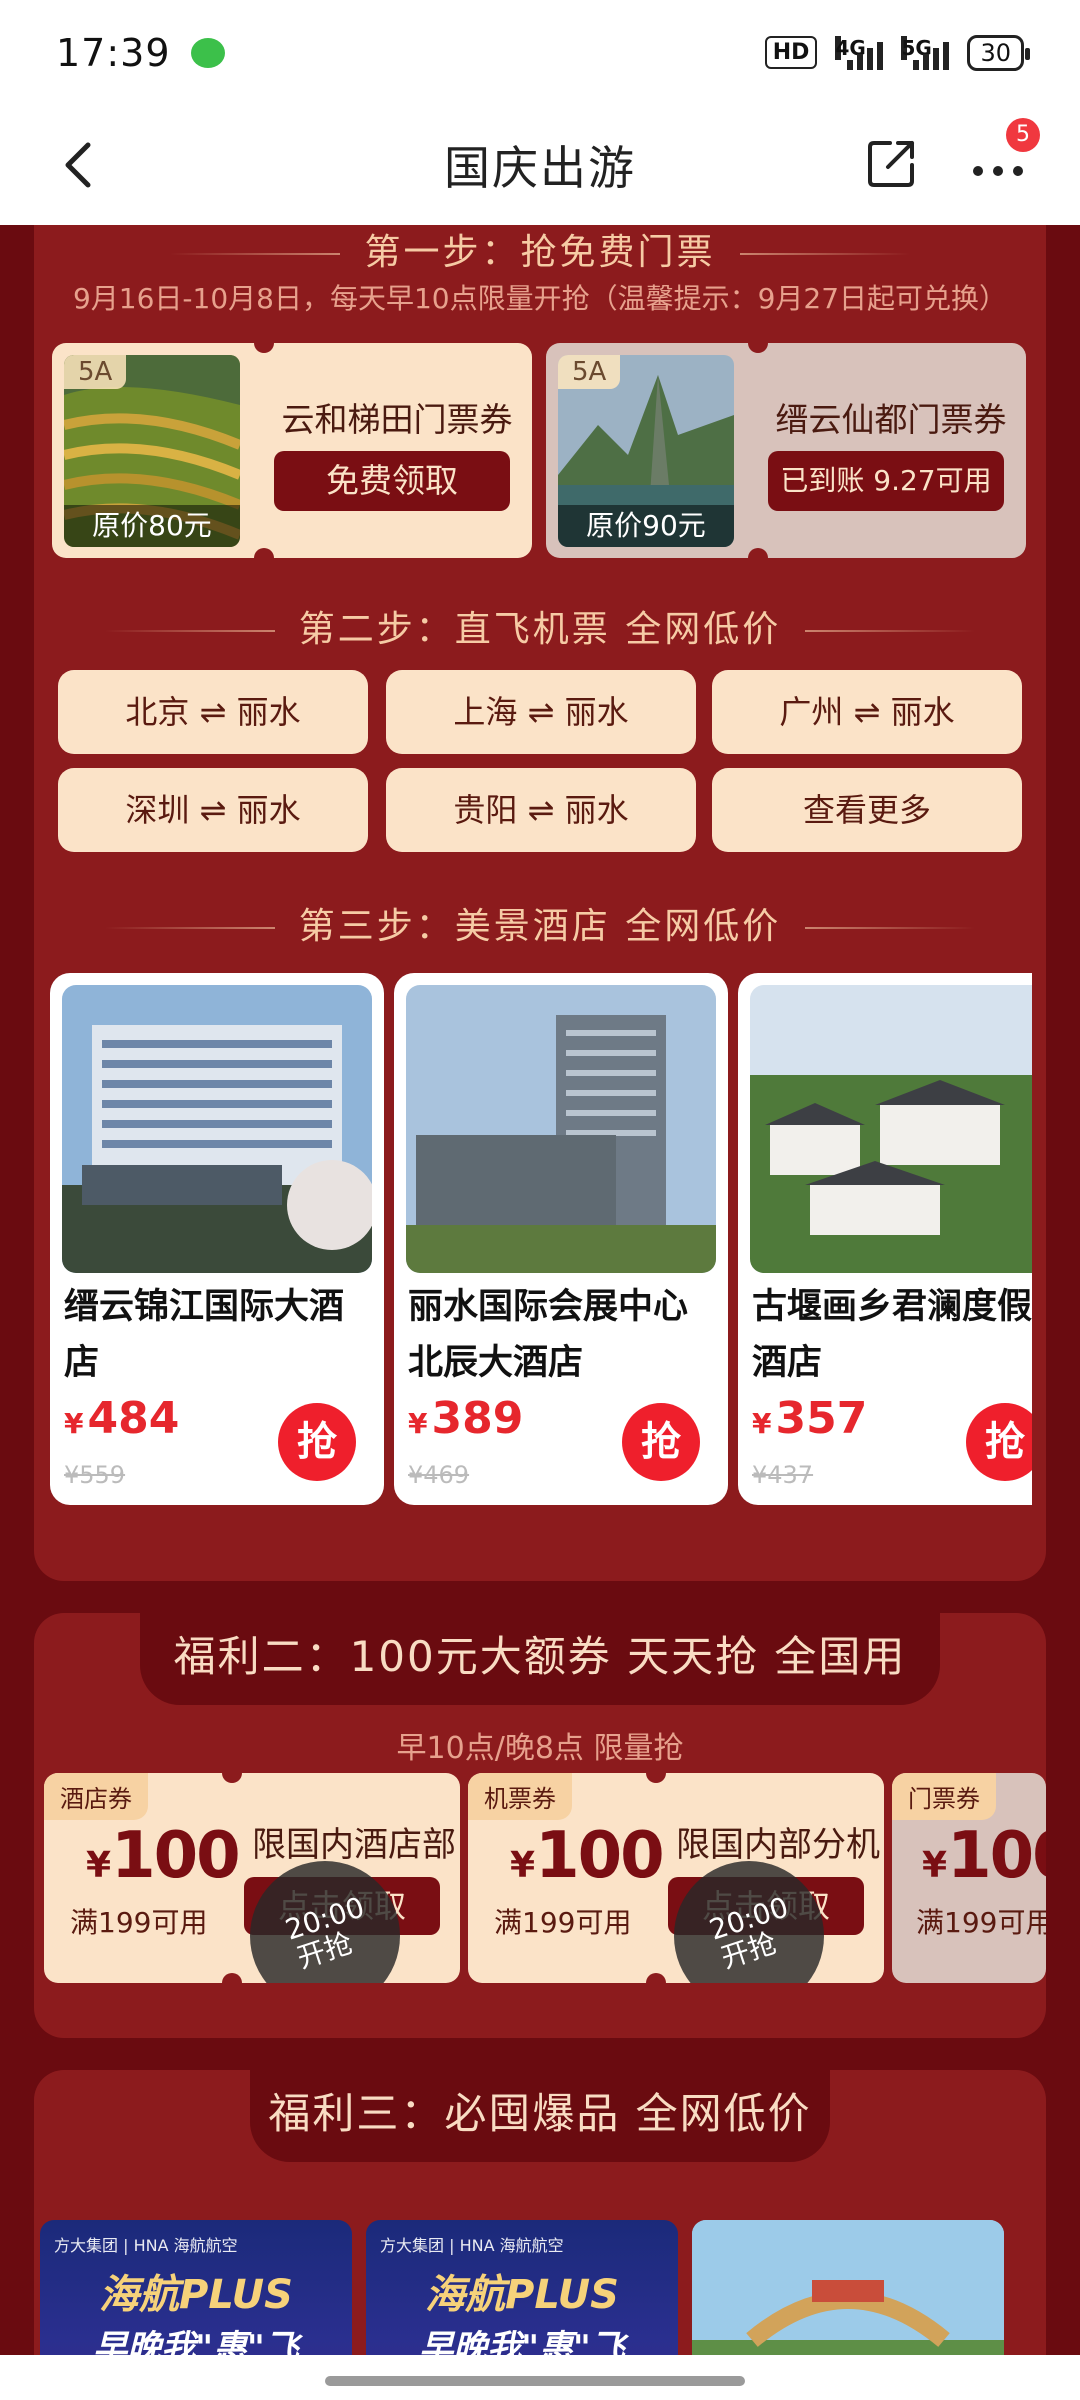 The image size is (1080, 2400). What do you see at coordinates (96, 1796) in the screenshot?
I see `coupon-tag: 酒店券` at bounding box center [96, 1796].